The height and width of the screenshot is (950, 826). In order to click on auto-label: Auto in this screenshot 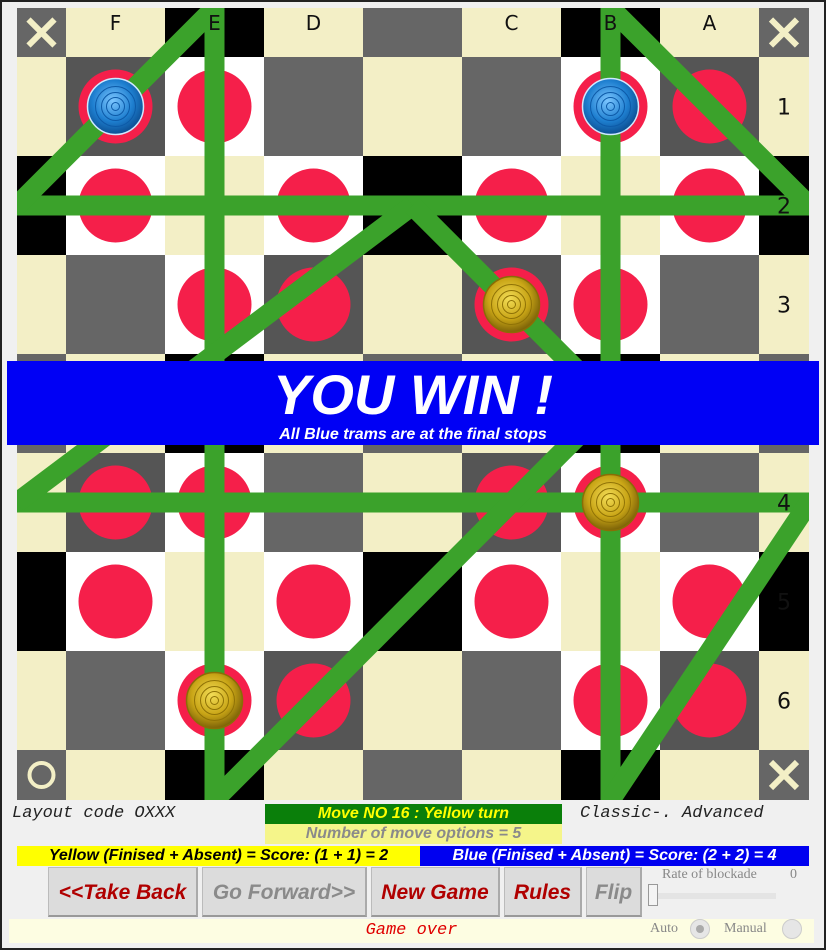, I will do `click(664, 928)`.